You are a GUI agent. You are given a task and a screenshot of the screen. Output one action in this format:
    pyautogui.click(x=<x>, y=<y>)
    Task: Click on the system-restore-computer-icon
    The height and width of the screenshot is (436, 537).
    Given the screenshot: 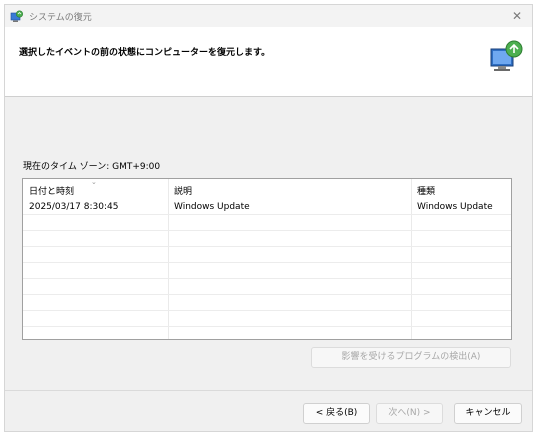 What is the action you would take?
    pyautogui.click(x=506, y=55)
    